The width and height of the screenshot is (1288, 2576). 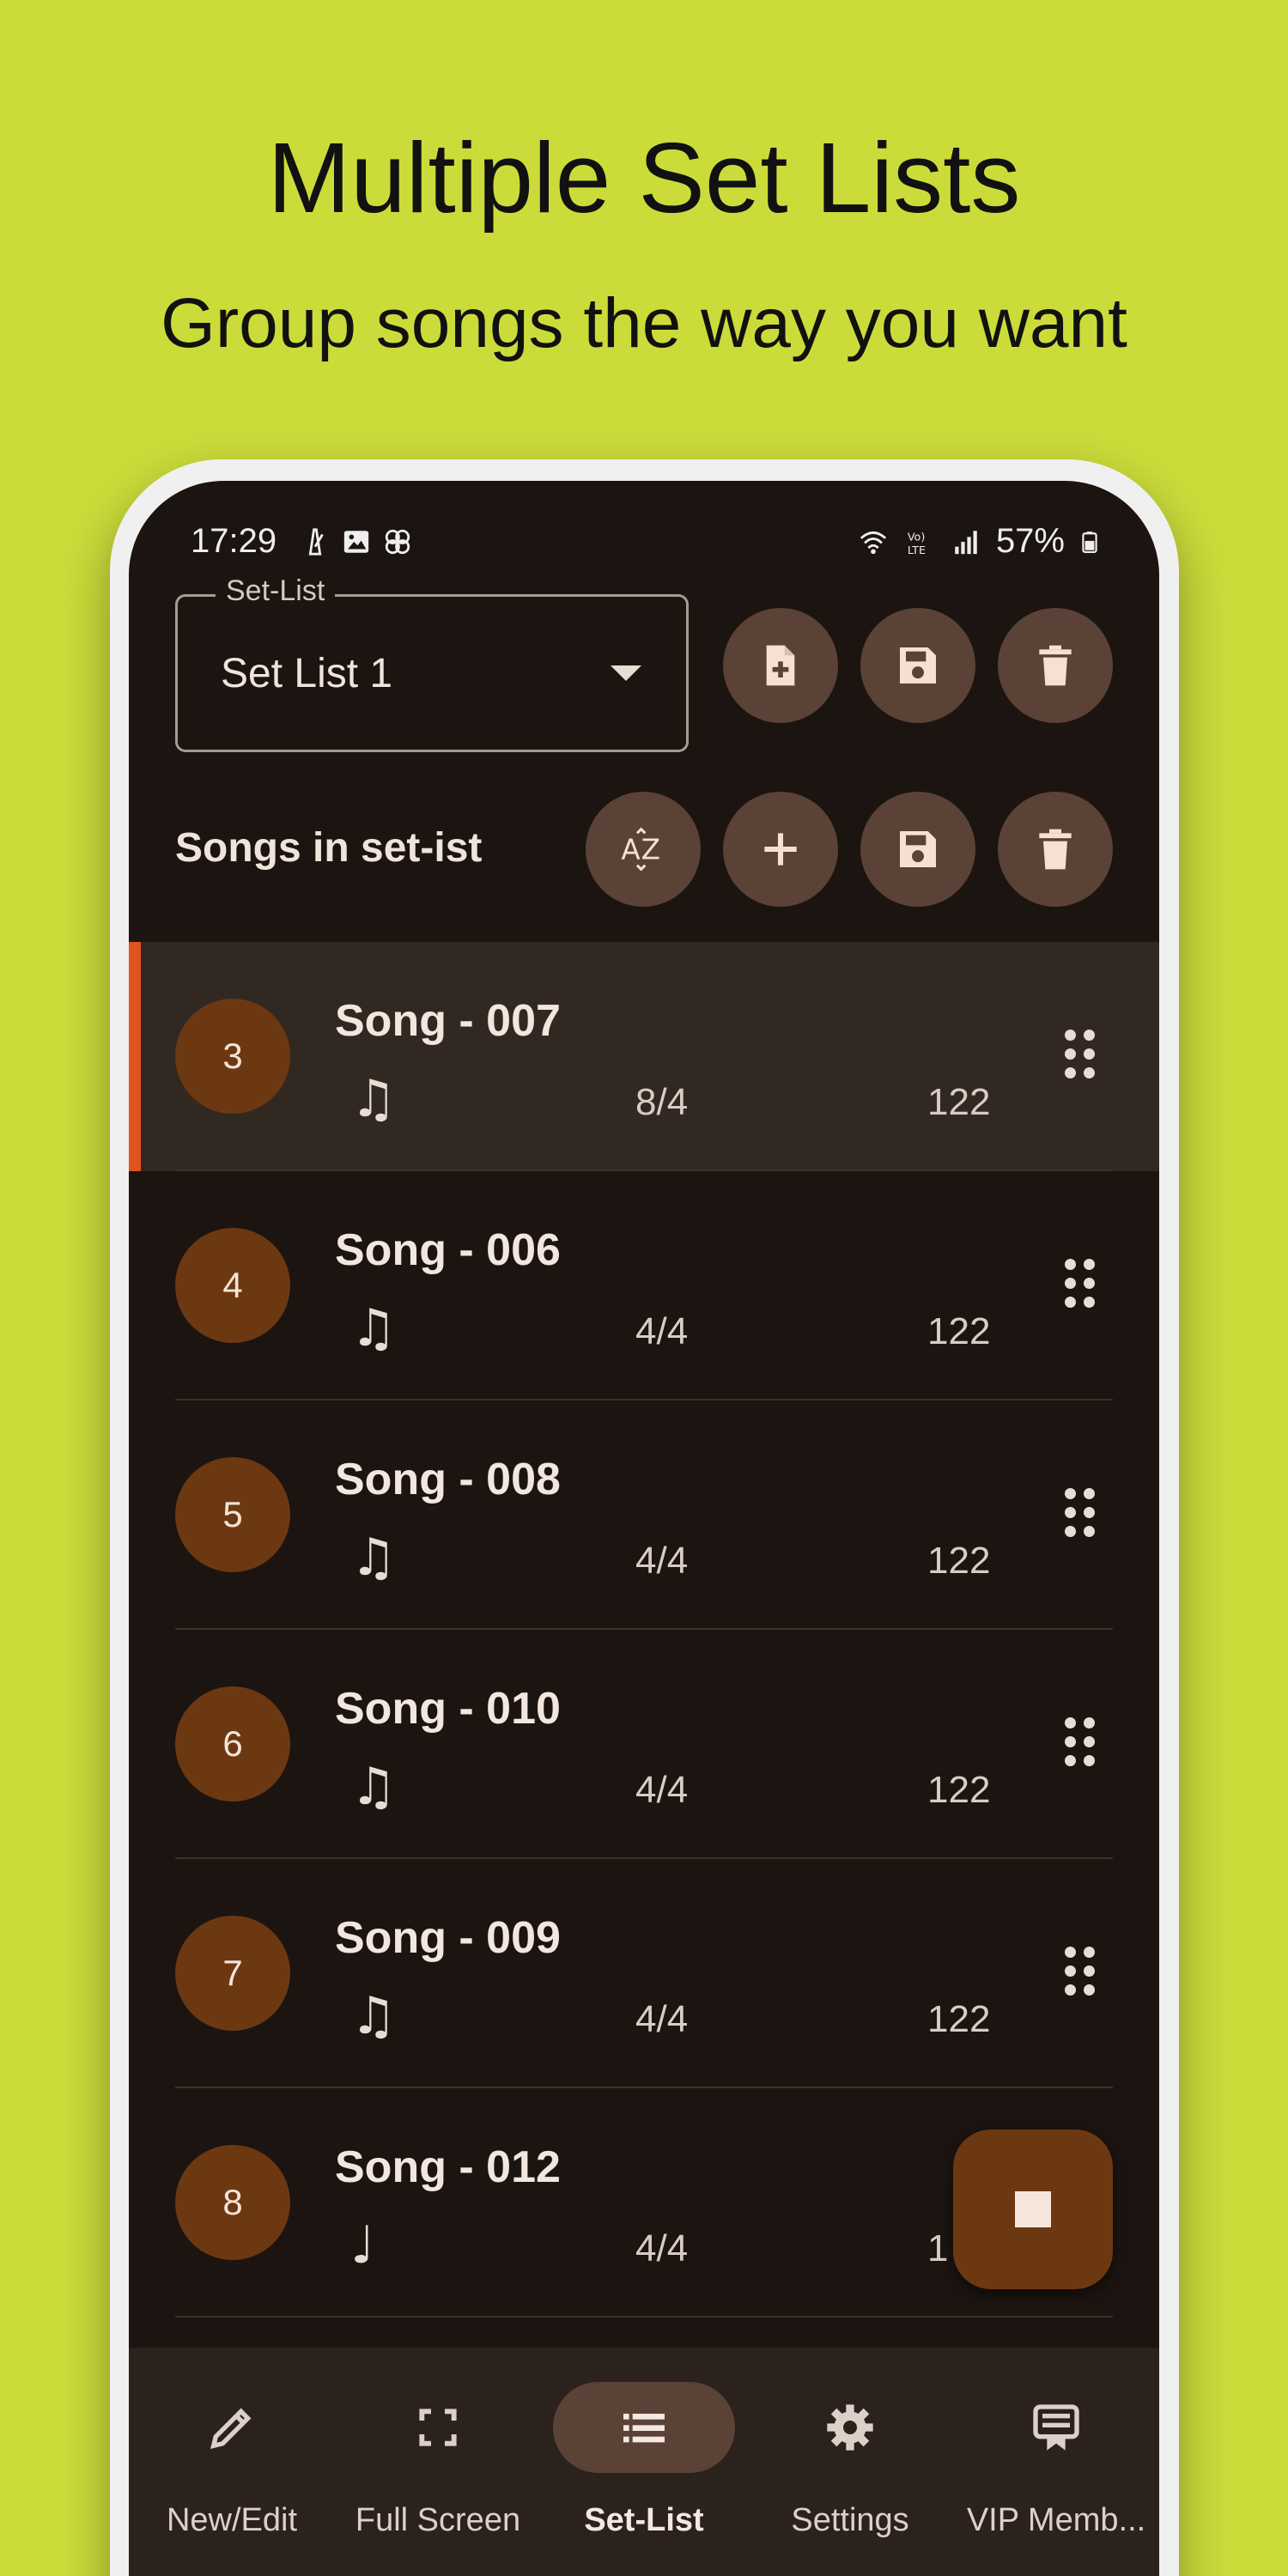 I want to click on sort-az-button: AZ, so click(x=643, y=850).